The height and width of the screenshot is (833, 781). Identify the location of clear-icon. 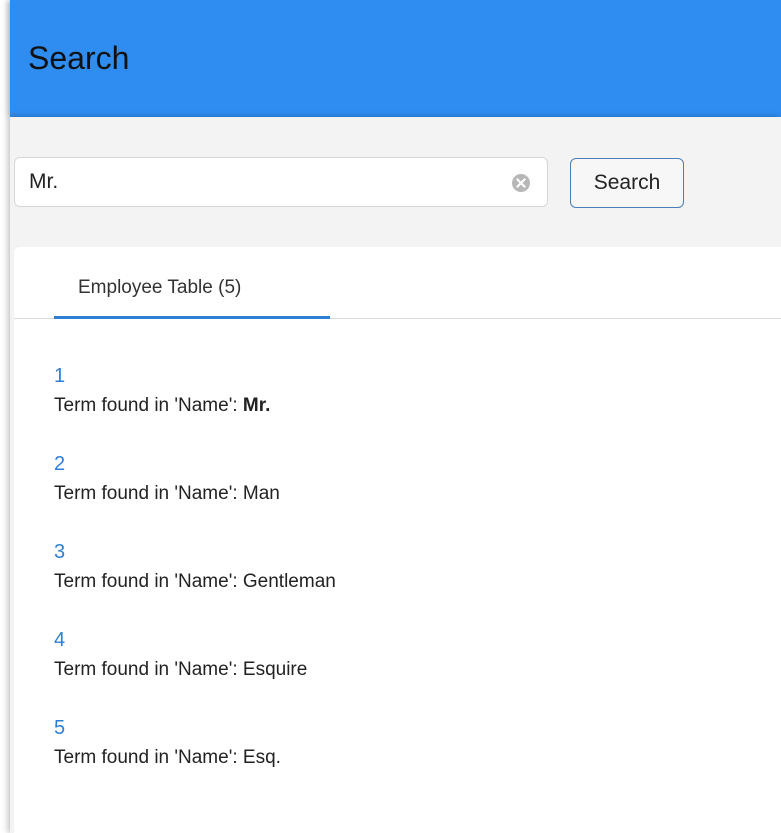
(521, 183).